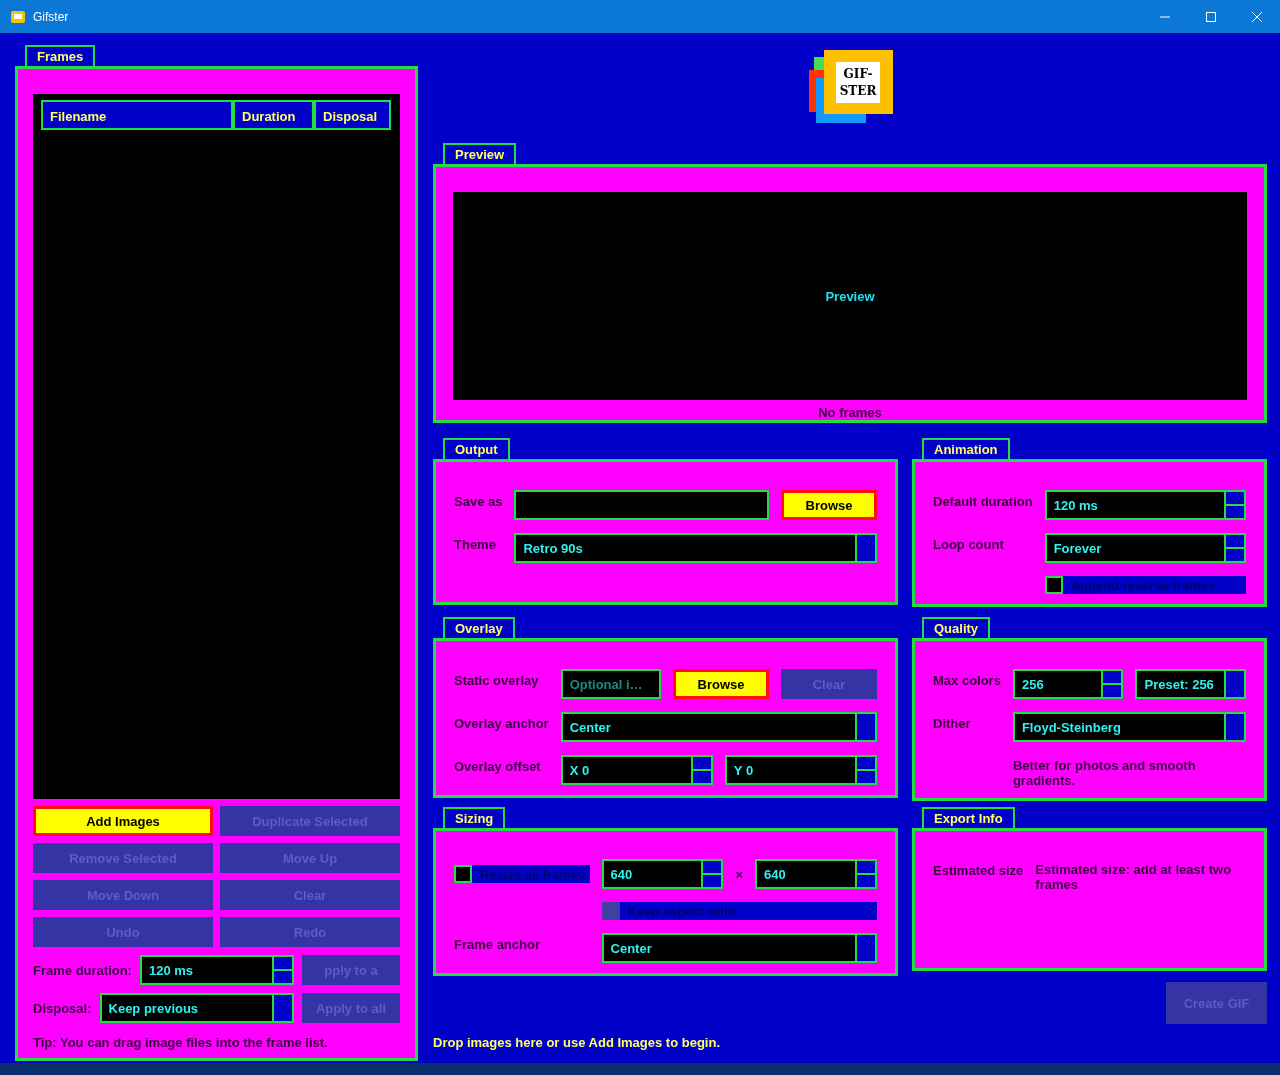 Image resolution: width=1280 pixels, height=1075 pixels. Describe the element at coordinates (850, 412) in the screenshot. I see `preview-status: No frames` at that location.